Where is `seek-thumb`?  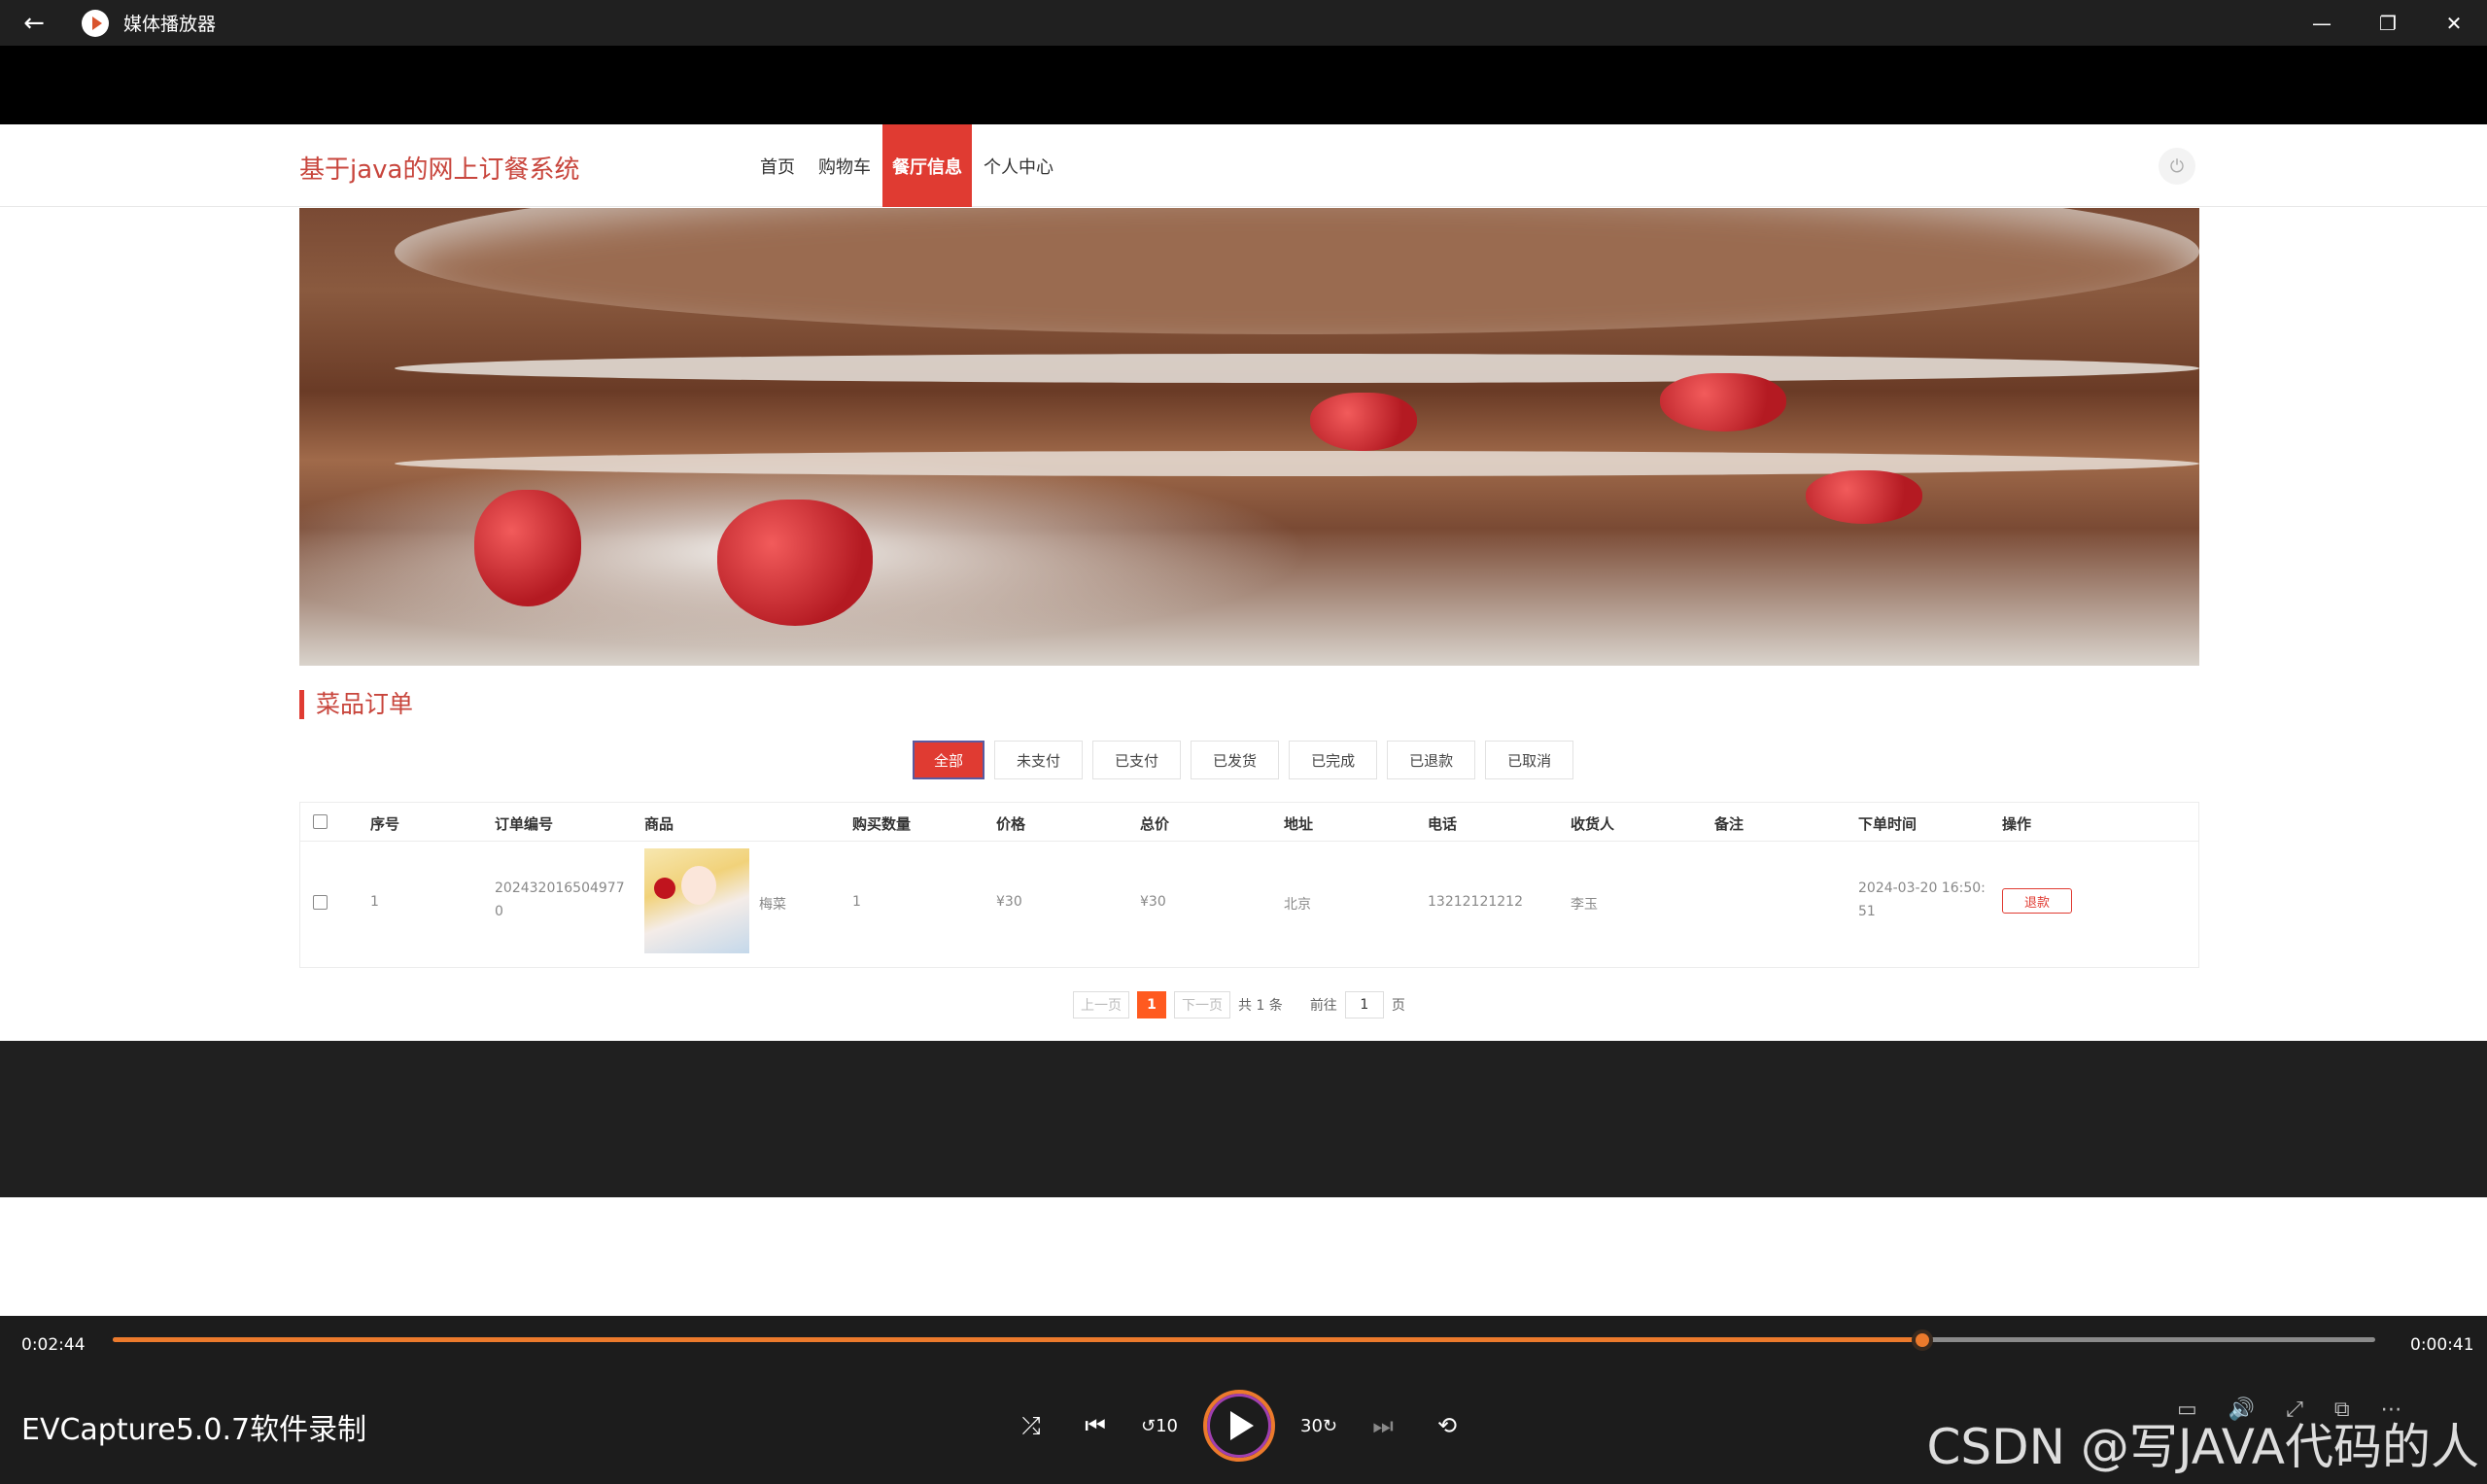 seek-thumb is located at coordinates (1923, 1340).